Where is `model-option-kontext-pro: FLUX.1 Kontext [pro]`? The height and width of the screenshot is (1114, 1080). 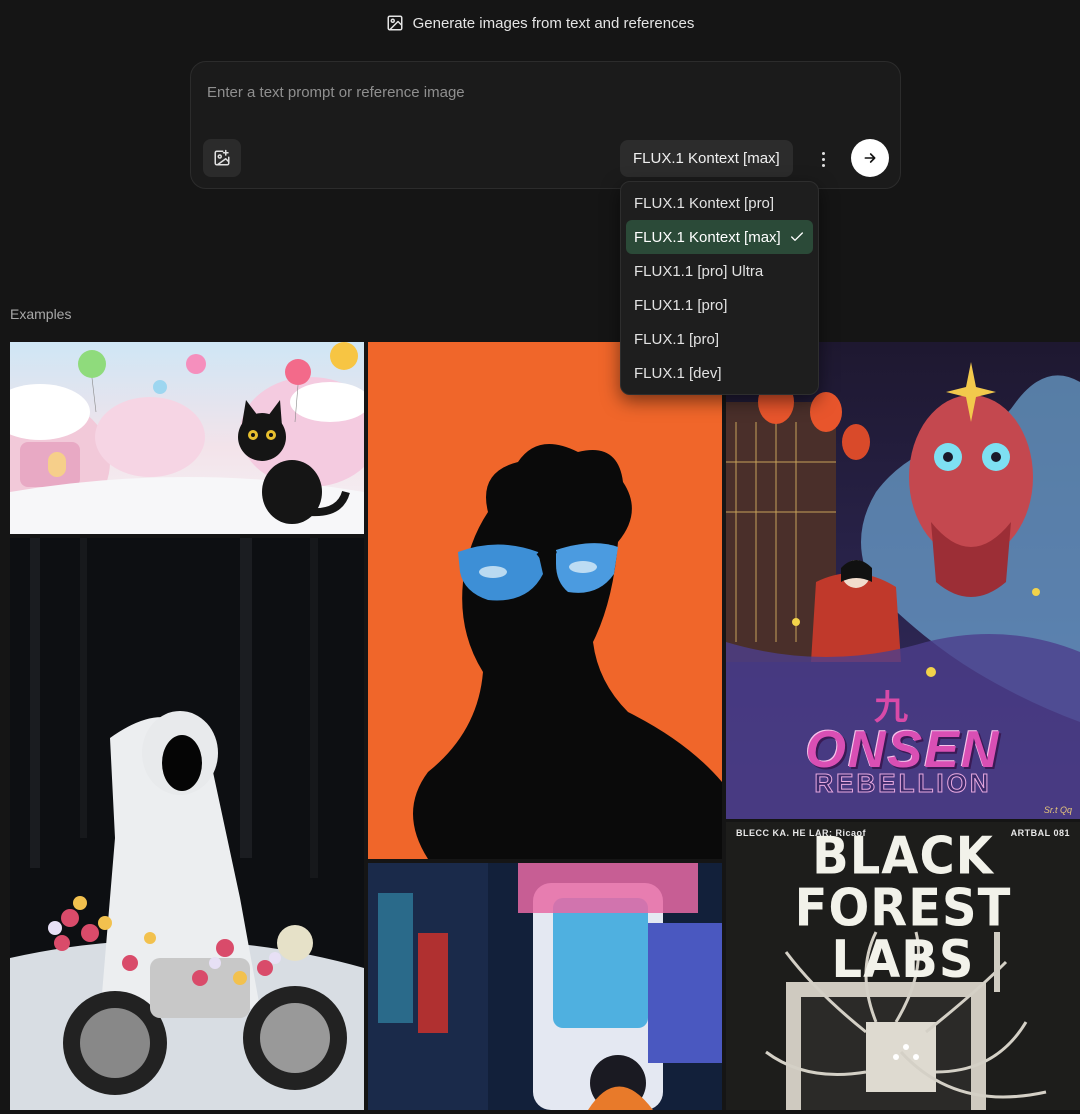 model-option-kontext-pro: FLUX.1 Kontext [pro] is located at coordinates (719, 203).